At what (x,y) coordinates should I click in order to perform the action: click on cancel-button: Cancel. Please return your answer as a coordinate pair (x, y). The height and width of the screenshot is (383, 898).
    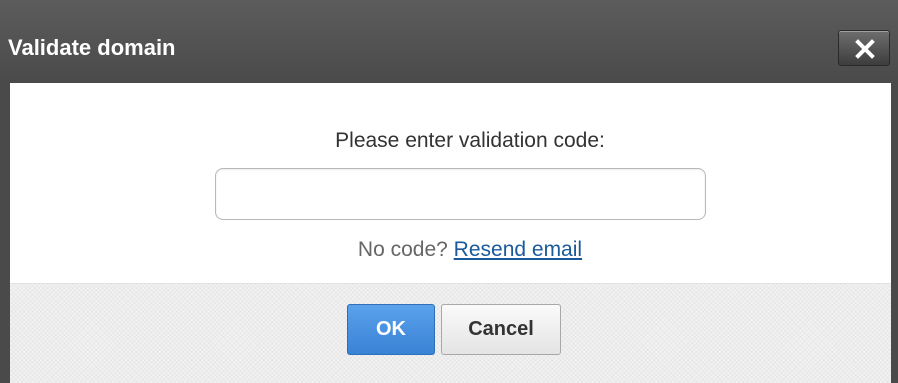
    Looking at the image, I should click on (501, 329).